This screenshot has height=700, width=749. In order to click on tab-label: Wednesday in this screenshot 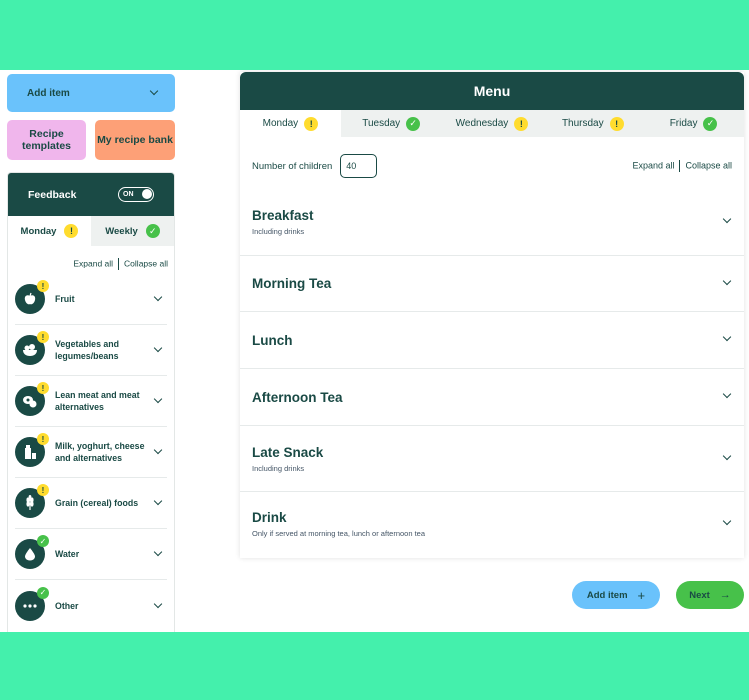, I will do `click(482, 123)`.